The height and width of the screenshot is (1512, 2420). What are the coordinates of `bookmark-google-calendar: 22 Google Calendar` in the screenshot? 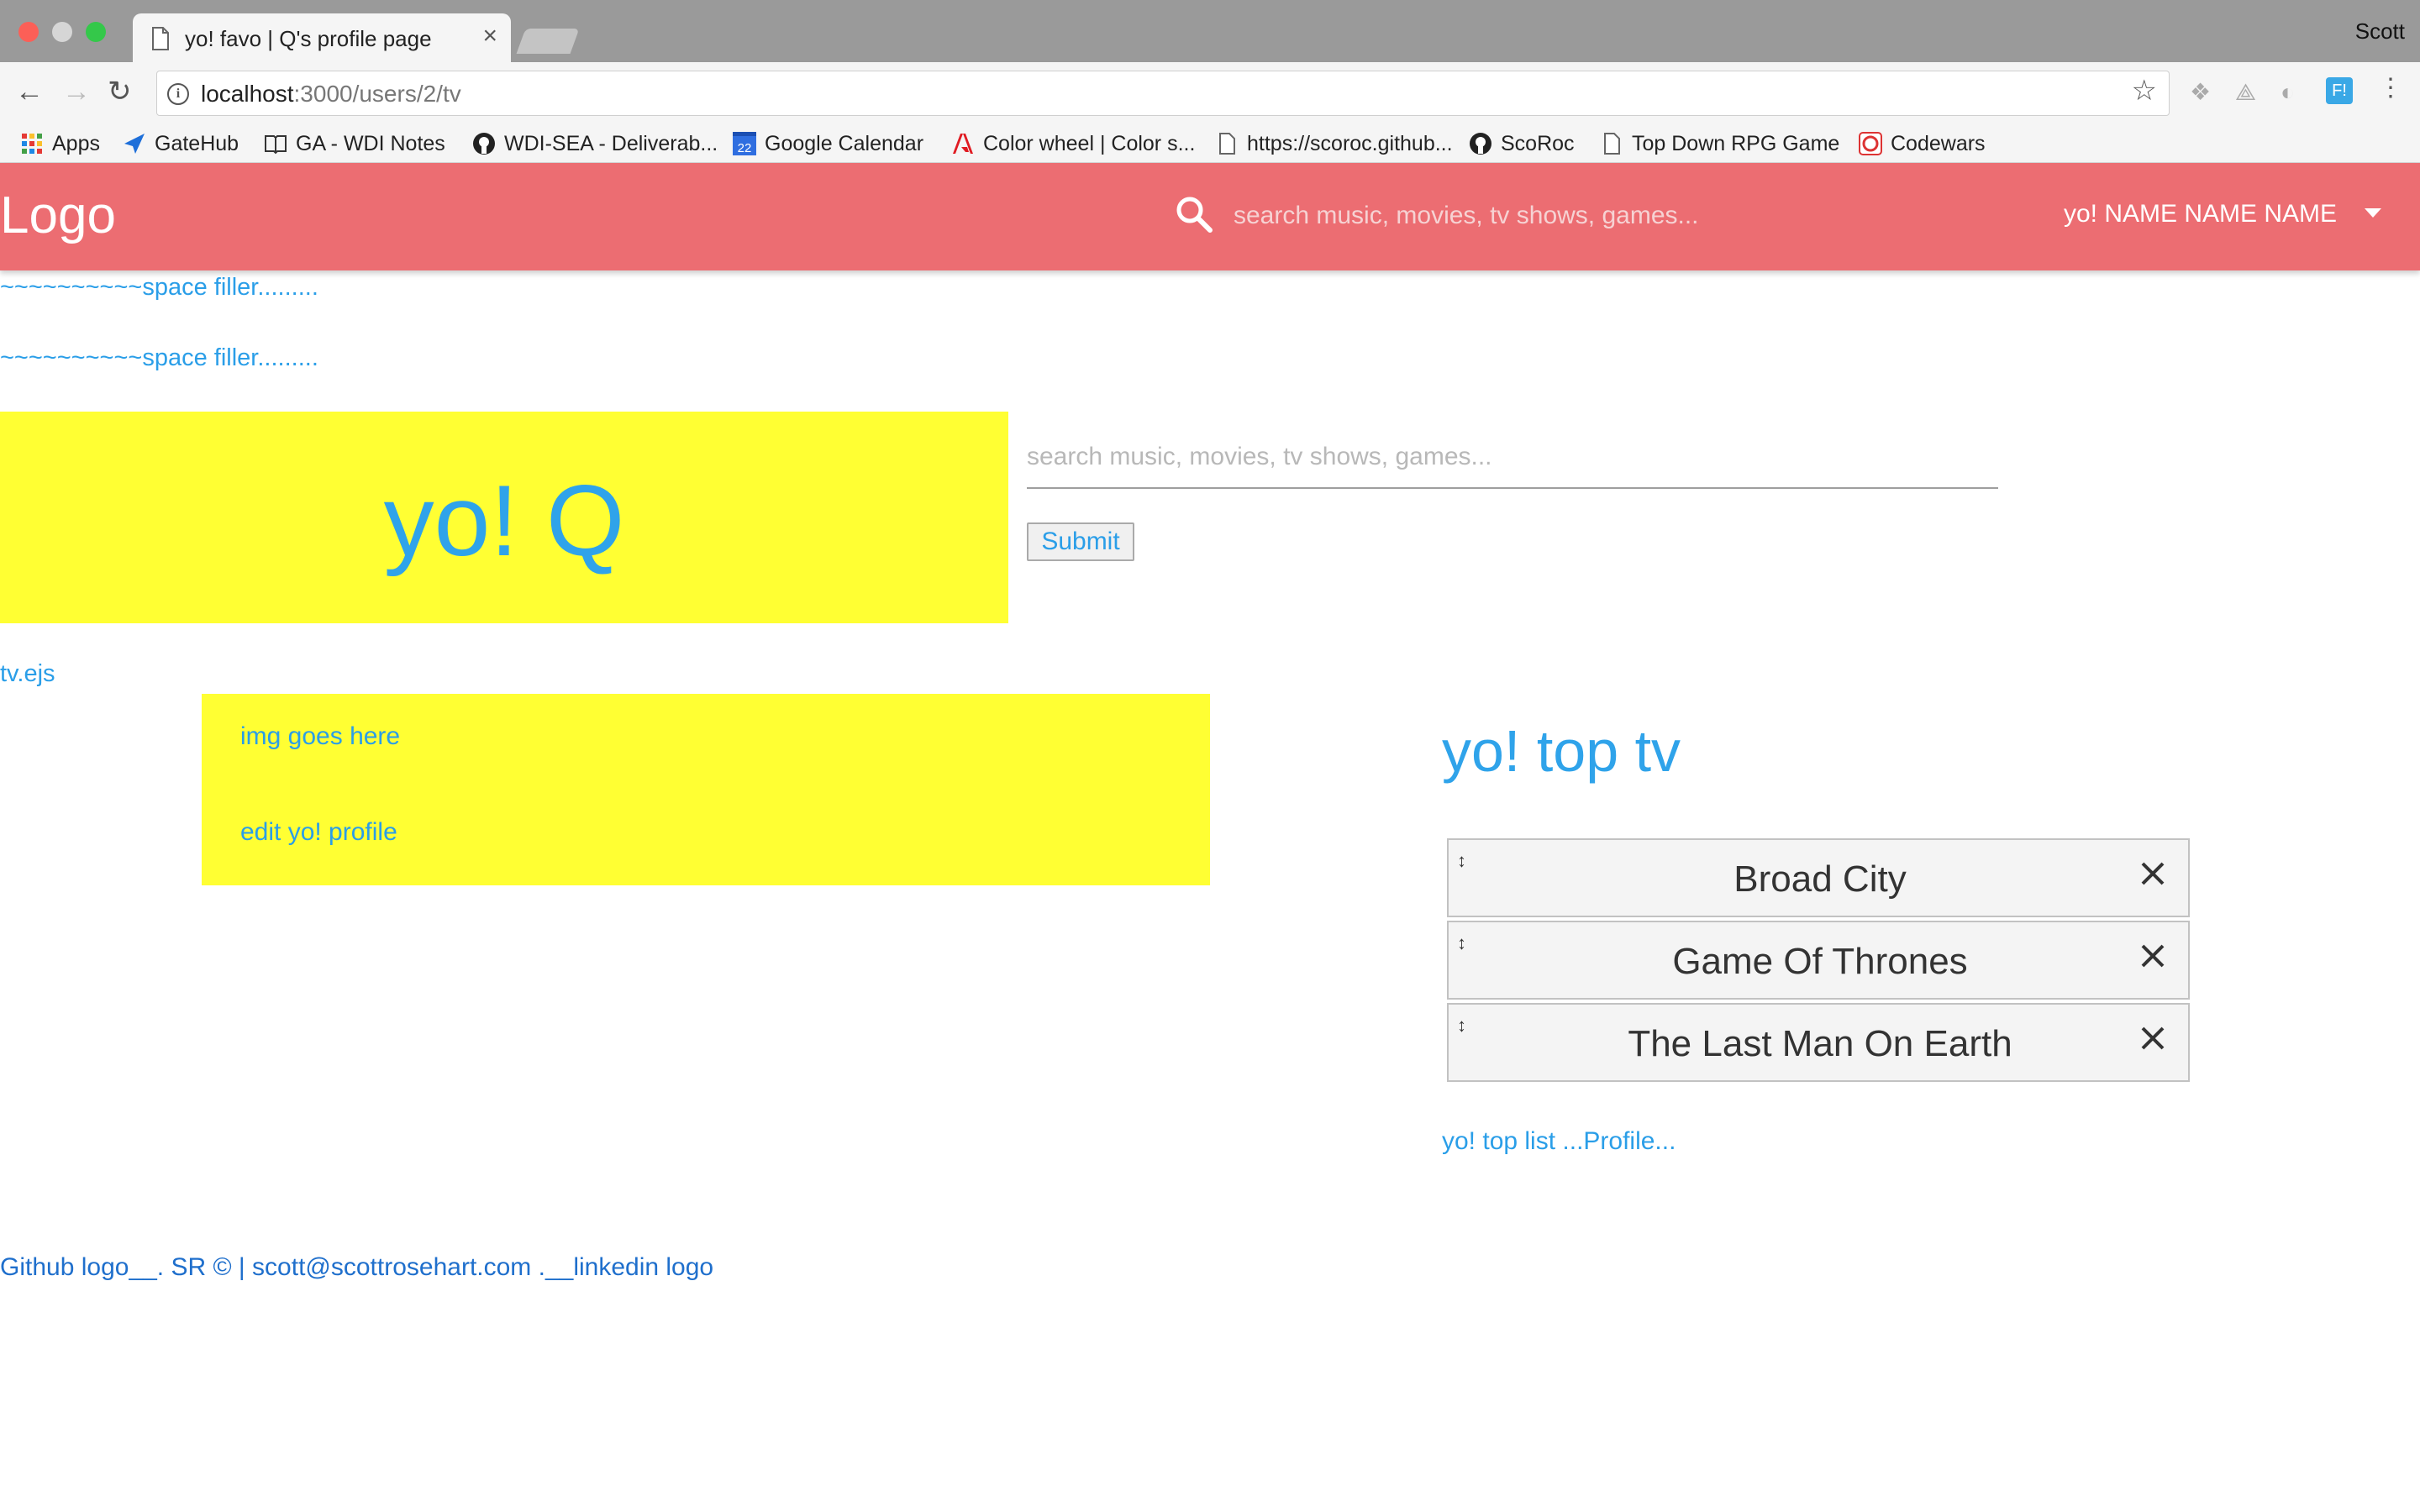 It's located at (828, 143).